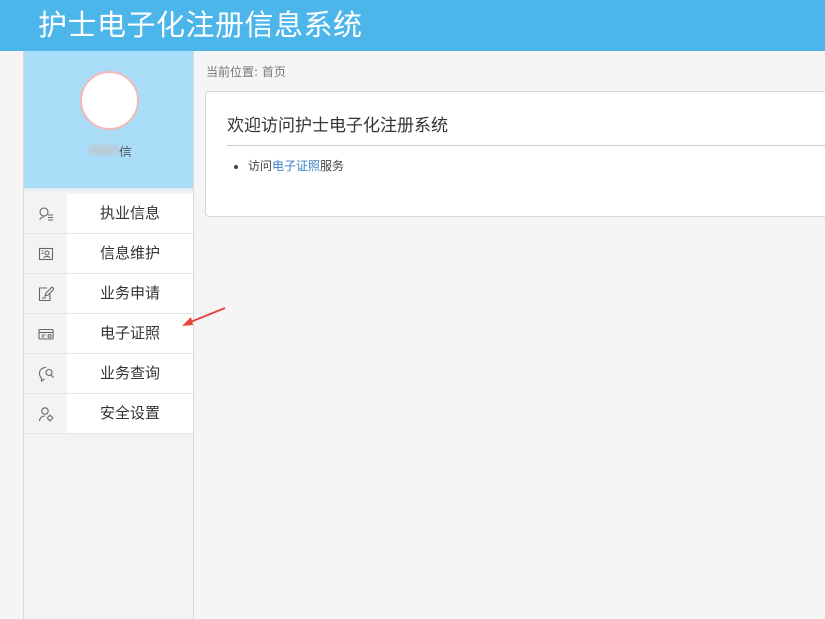 The width and height of the screenshot is (825, 619). What do you see at coordinates (129, 333) in the screenshot?
I see `sidebar-item-label: 电子证照` at bounding box center [129, 333].